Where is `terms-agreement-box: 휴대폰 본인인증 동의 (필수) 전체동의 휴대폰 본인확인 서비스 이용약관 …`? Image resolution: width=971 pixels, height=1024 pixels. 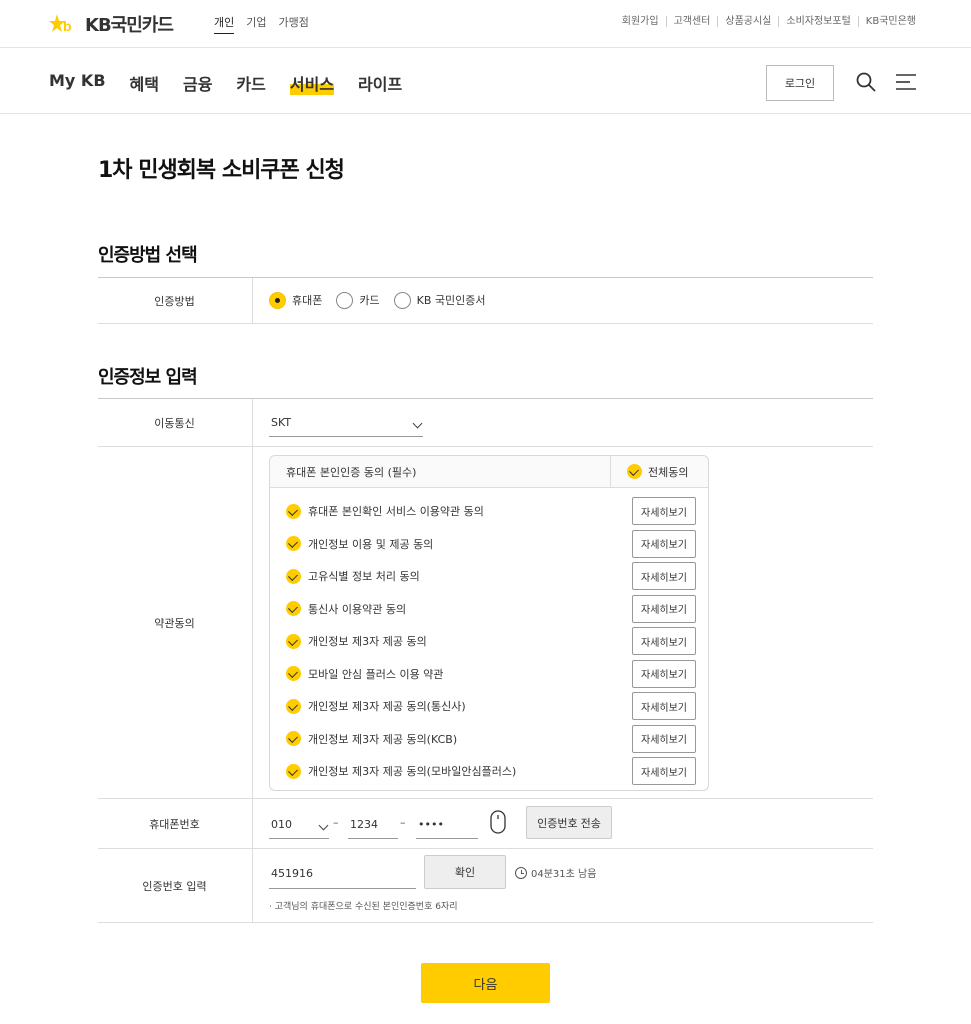
terms-agreement-box: 휴대폰 본인인증 동의 (필수) 전체동의 휴대폰 본인확인 서비스 이용약관 … is located at coordinates (489, 623).